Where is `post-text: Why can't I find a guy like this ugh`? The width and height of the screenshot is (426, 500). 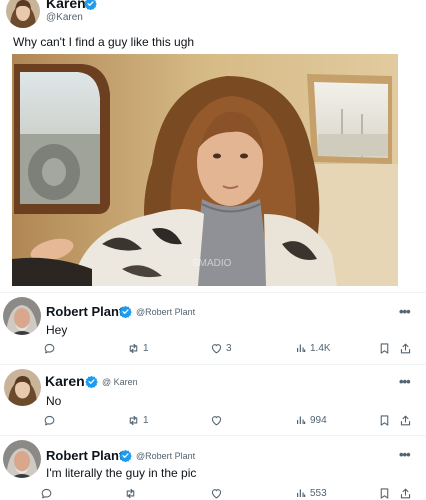 post-text: Why can't I find a guy like this ugh is located at coordinates (104, 42).